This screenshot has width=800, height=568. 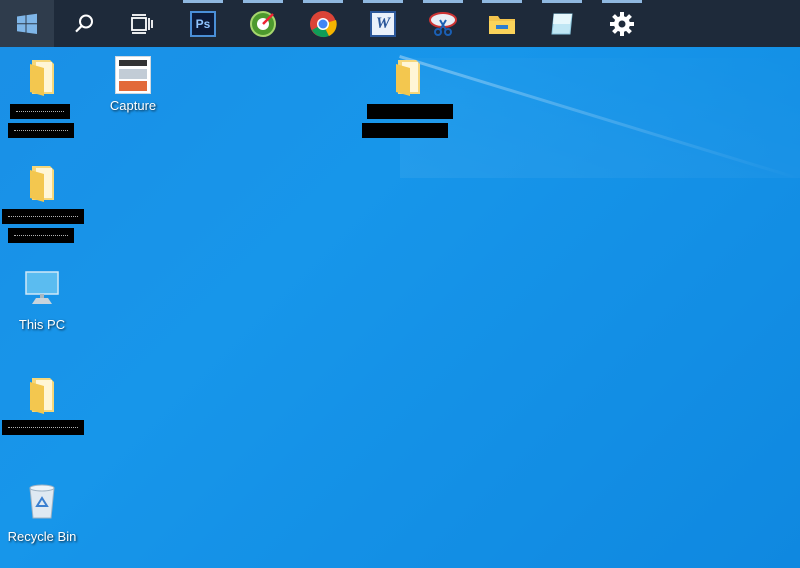 I want to click on photoshop-icon: Ps, so click(x=203, y=23).